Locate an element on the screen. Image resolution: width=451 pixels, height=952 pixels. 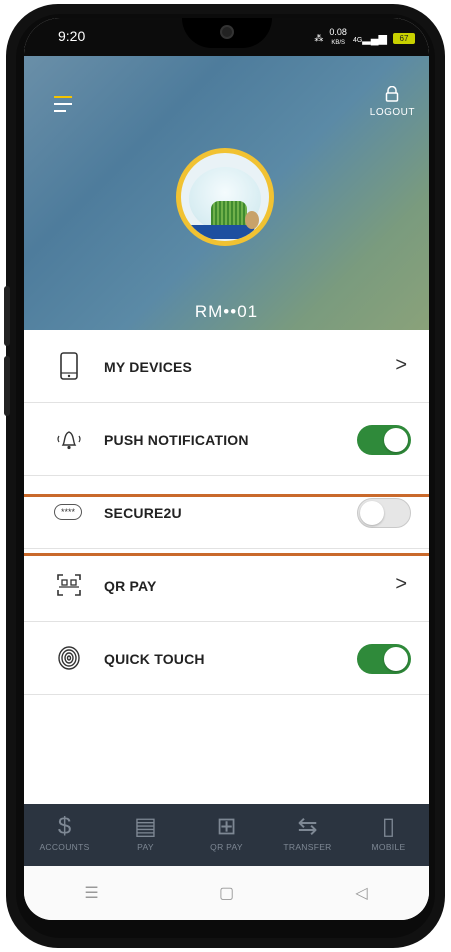
home-button: ▢ is located at coordinates (227, 893).